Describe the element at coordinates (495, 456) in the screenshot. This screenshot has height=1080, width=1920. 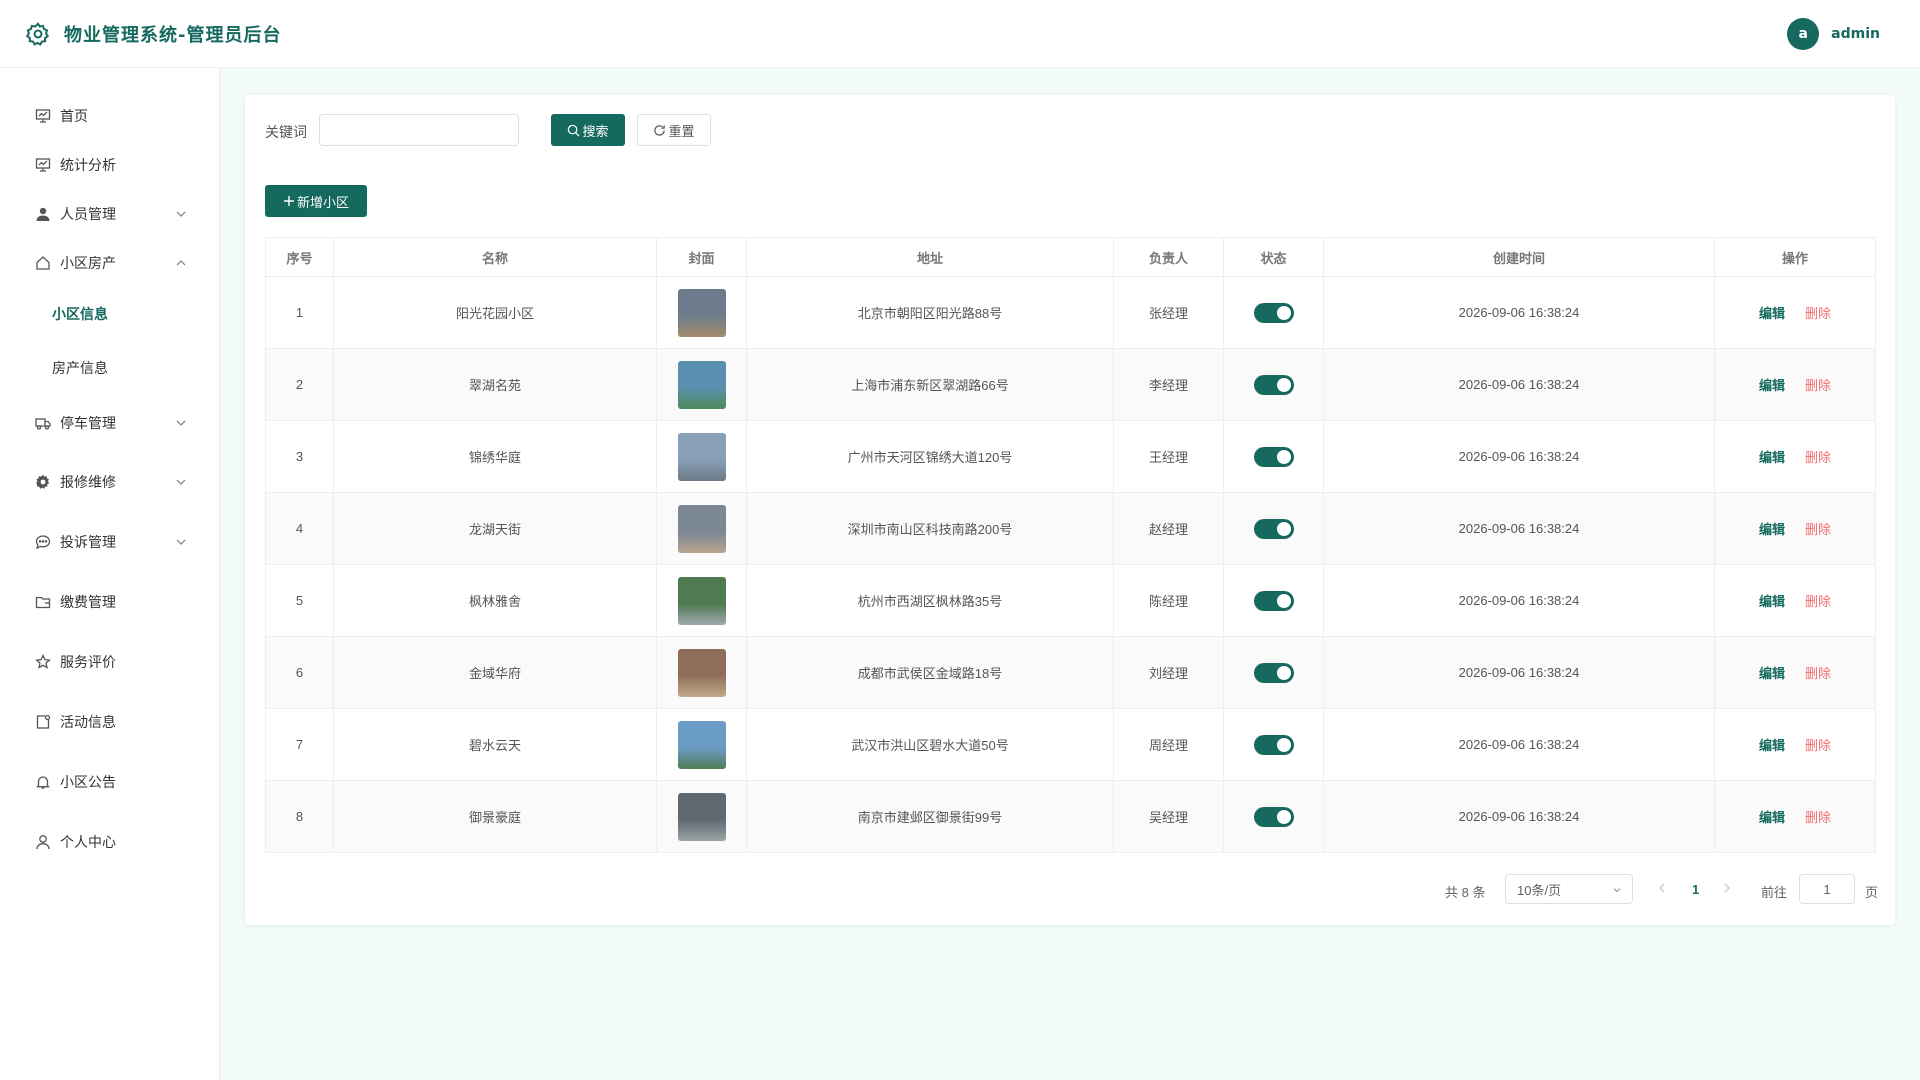
I see `cell-name: 锦绣华庭` at that location.